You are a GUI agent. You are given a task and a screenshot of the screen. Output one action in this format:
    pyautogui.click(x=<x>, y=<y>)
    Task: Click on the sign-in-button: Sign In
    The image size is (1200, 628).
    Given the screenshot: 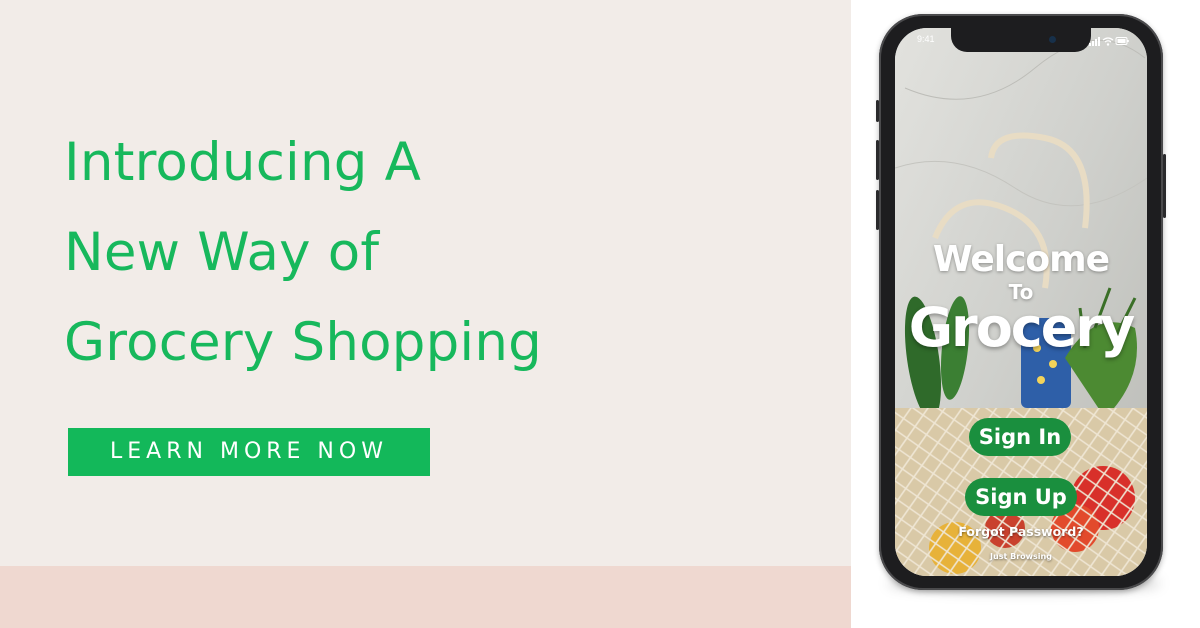 What is the action you would take?
    pyautogui.click(x=1020, y=437)
    